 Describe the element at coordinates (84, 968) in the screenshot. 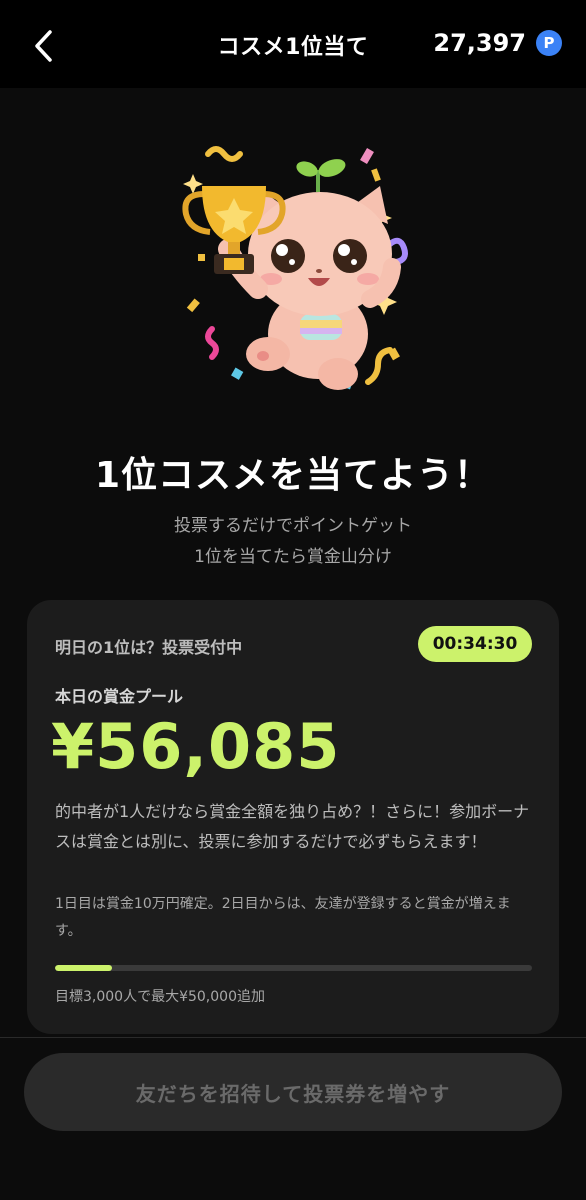

I see `progress-fill` at that location.